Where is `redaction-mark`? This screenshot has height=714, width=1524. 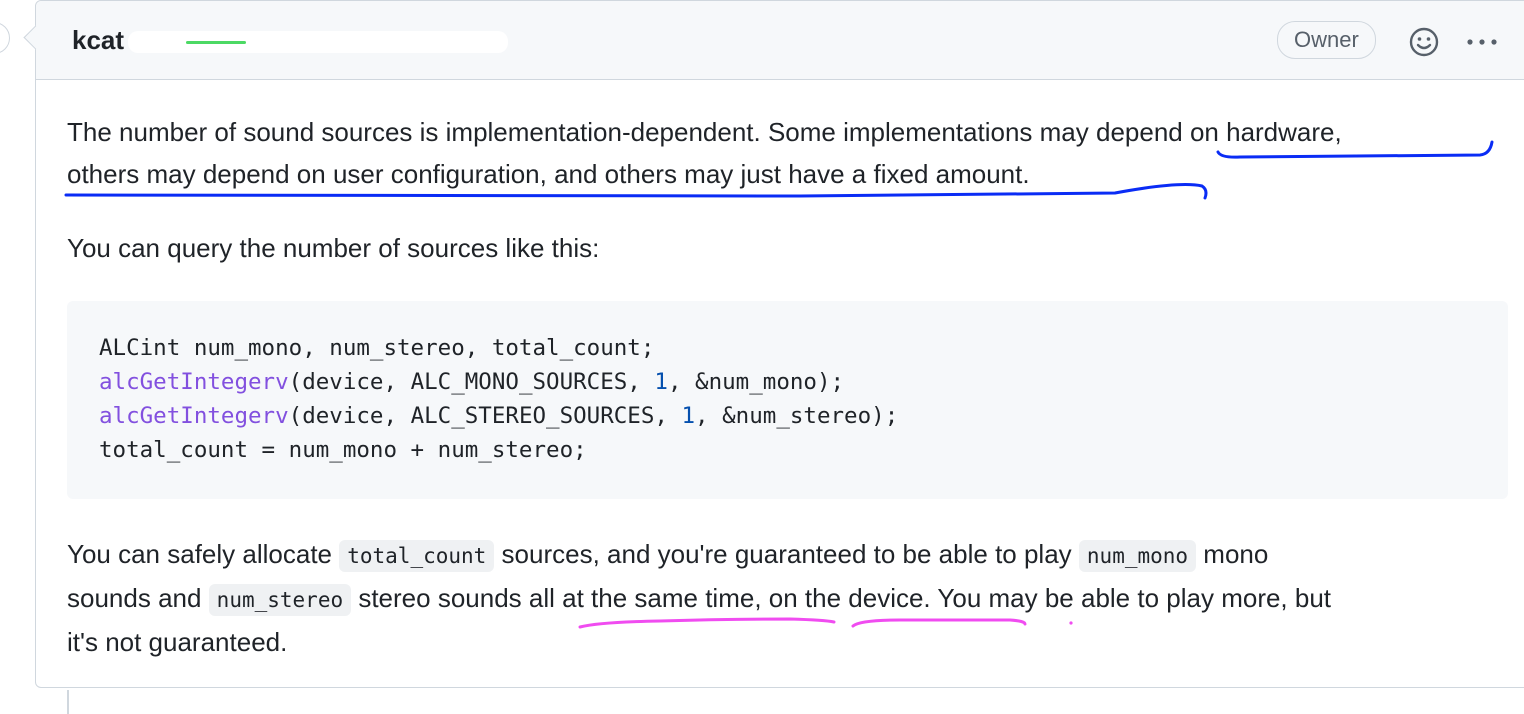
redaction-mark is located at coordinates (216, 42).